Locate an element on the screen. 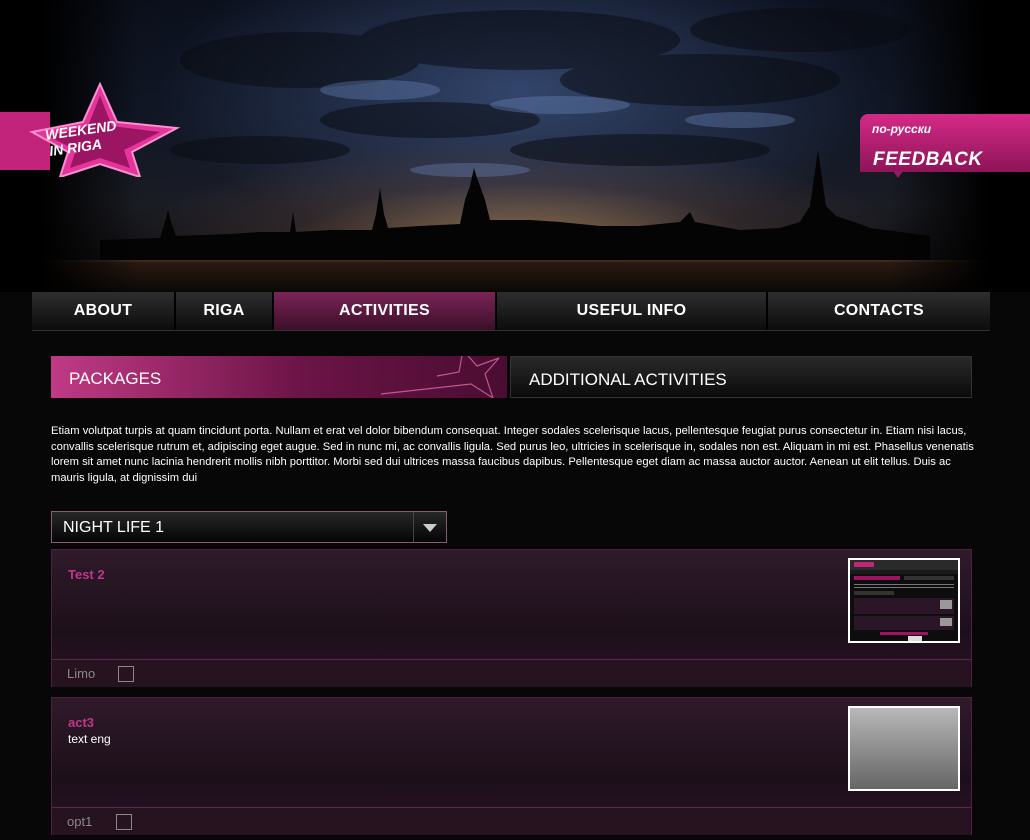 Image resolution: width=1030 pixels, height=840 pixels. select-dropdown-button is located at coordinates (429, 527).